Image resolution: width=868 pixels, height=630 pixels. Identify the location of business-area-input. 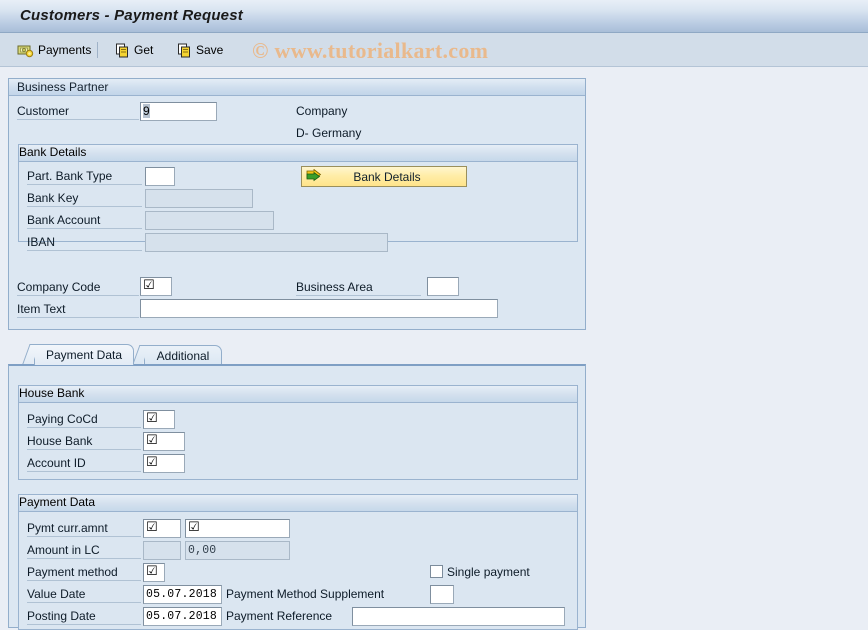
(443, 286).